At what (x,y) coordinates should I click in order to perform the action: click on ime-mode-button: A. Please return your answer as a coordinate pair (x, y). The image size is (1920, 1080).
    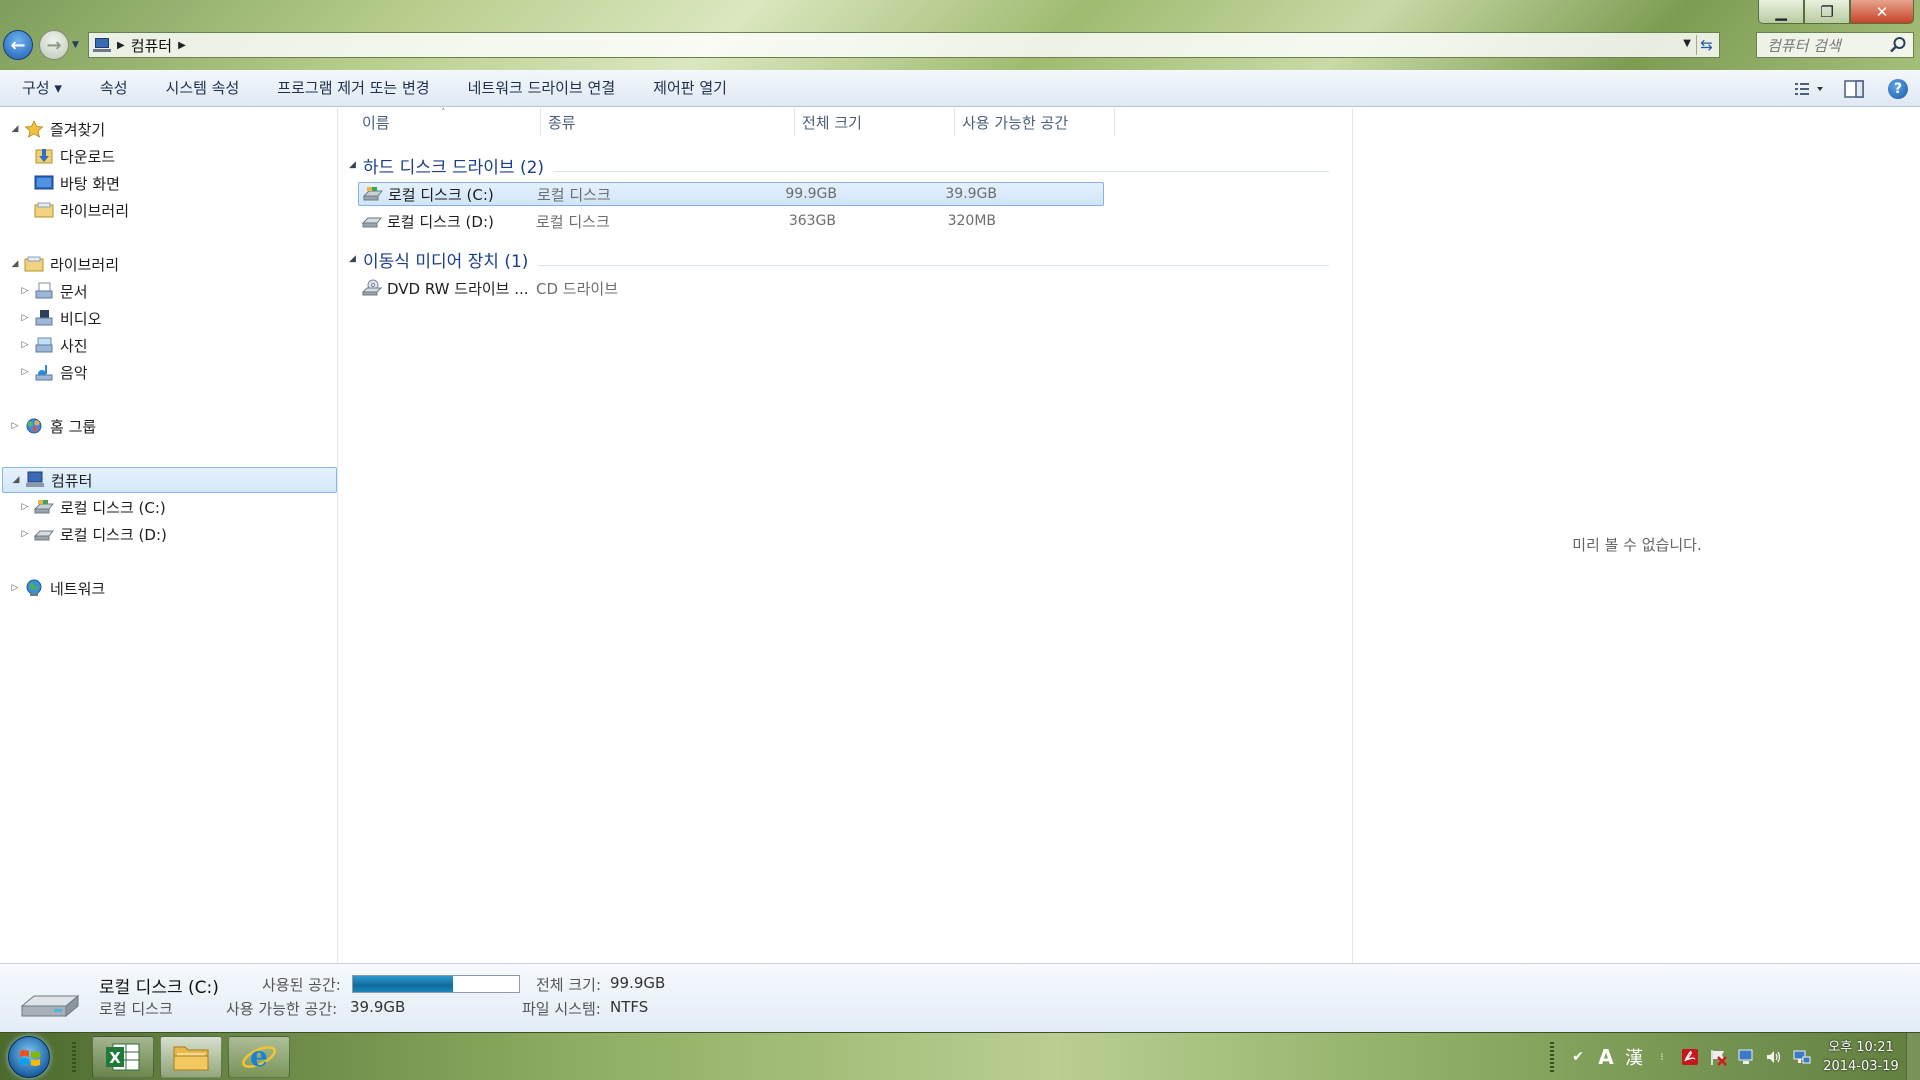
    Looking at the image, I should click on (1606, 1057).